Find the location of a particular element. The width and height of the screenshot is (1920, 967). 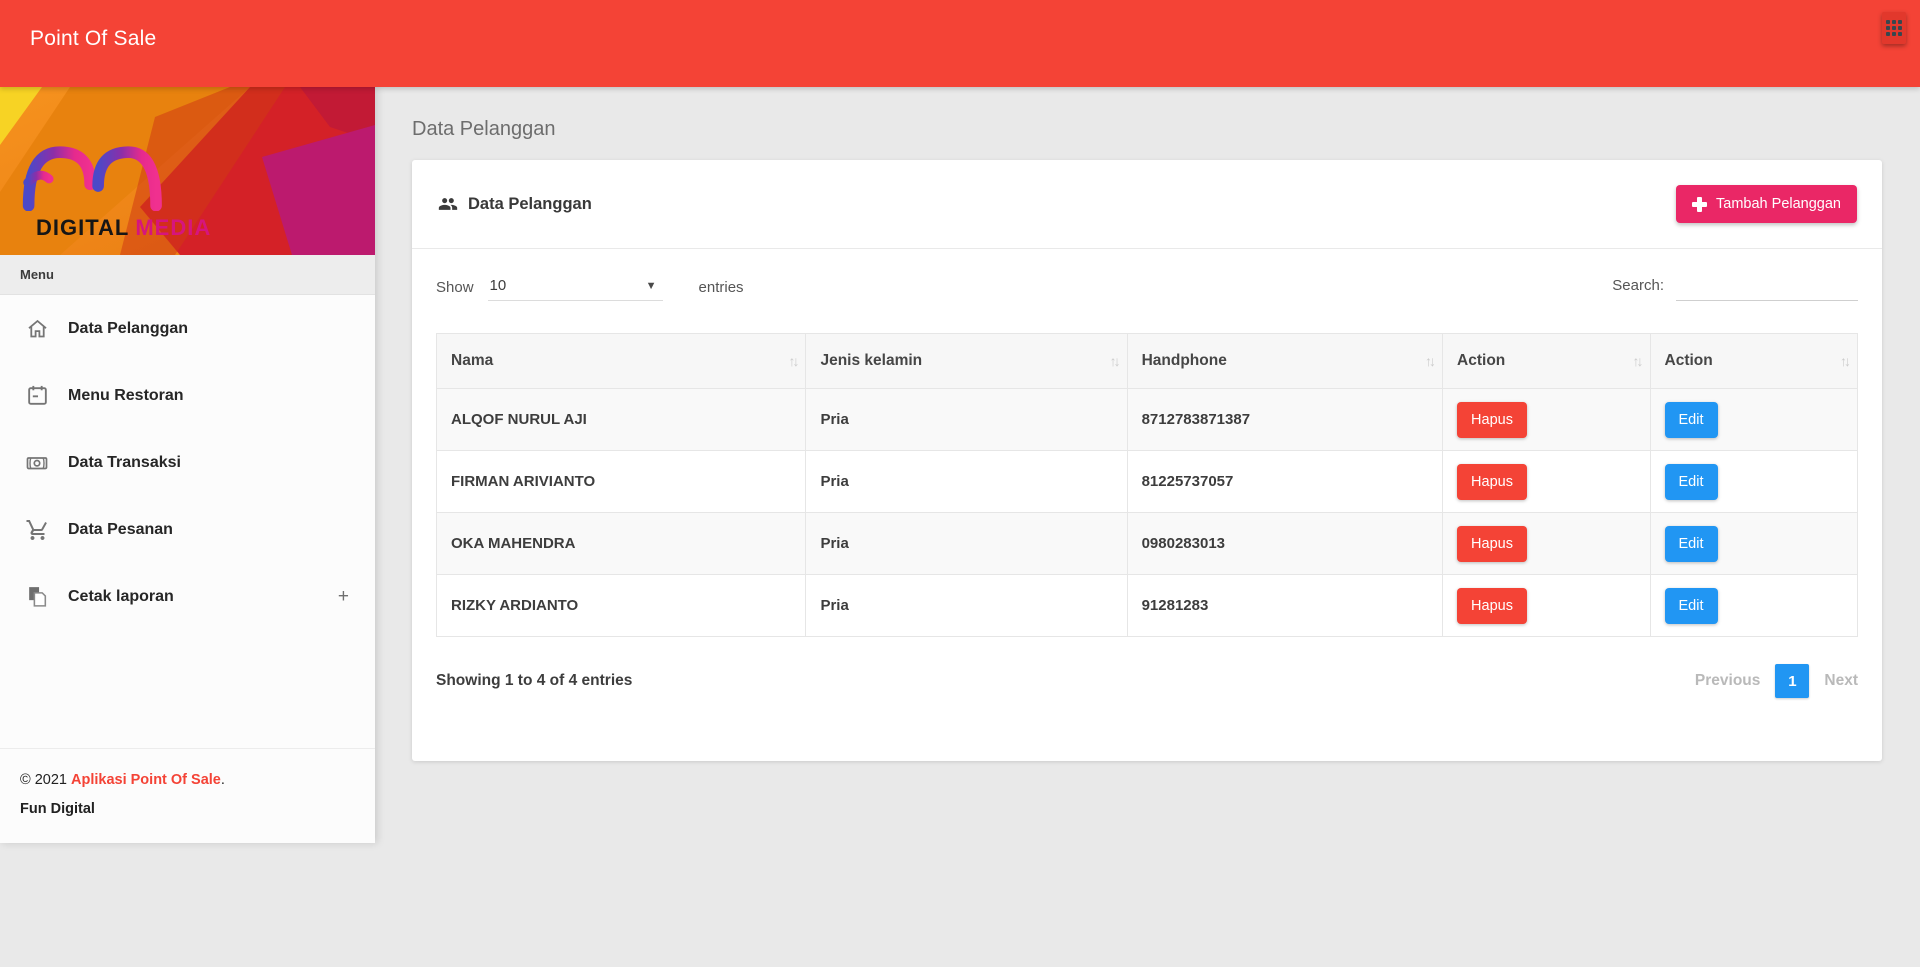

logo-wordmark: DIGITAL MEDIA is located at coordinates (123, 228).